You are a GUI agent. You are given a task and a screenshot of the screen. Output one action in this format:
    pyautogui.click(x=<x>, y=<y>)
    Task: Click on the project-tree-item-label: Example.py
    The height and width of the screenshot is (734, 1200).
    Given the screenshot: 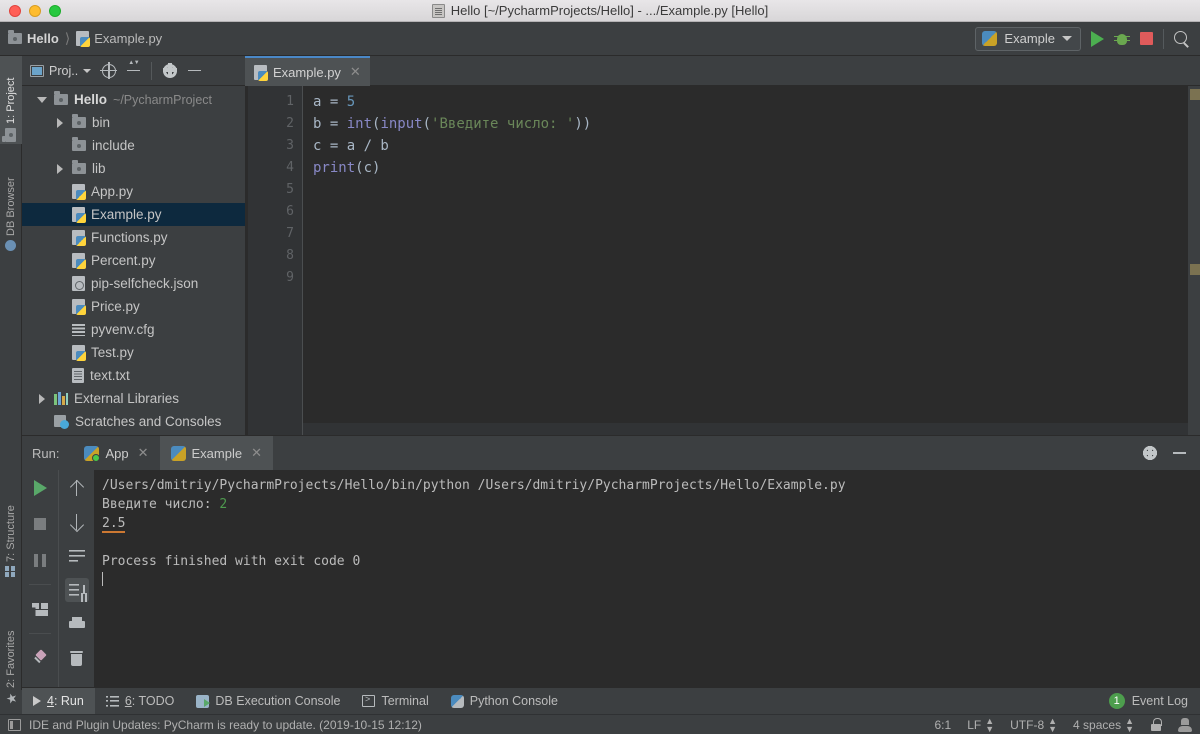 What is the action you would take?
    pyautogui.click(x=126, y=214)
    